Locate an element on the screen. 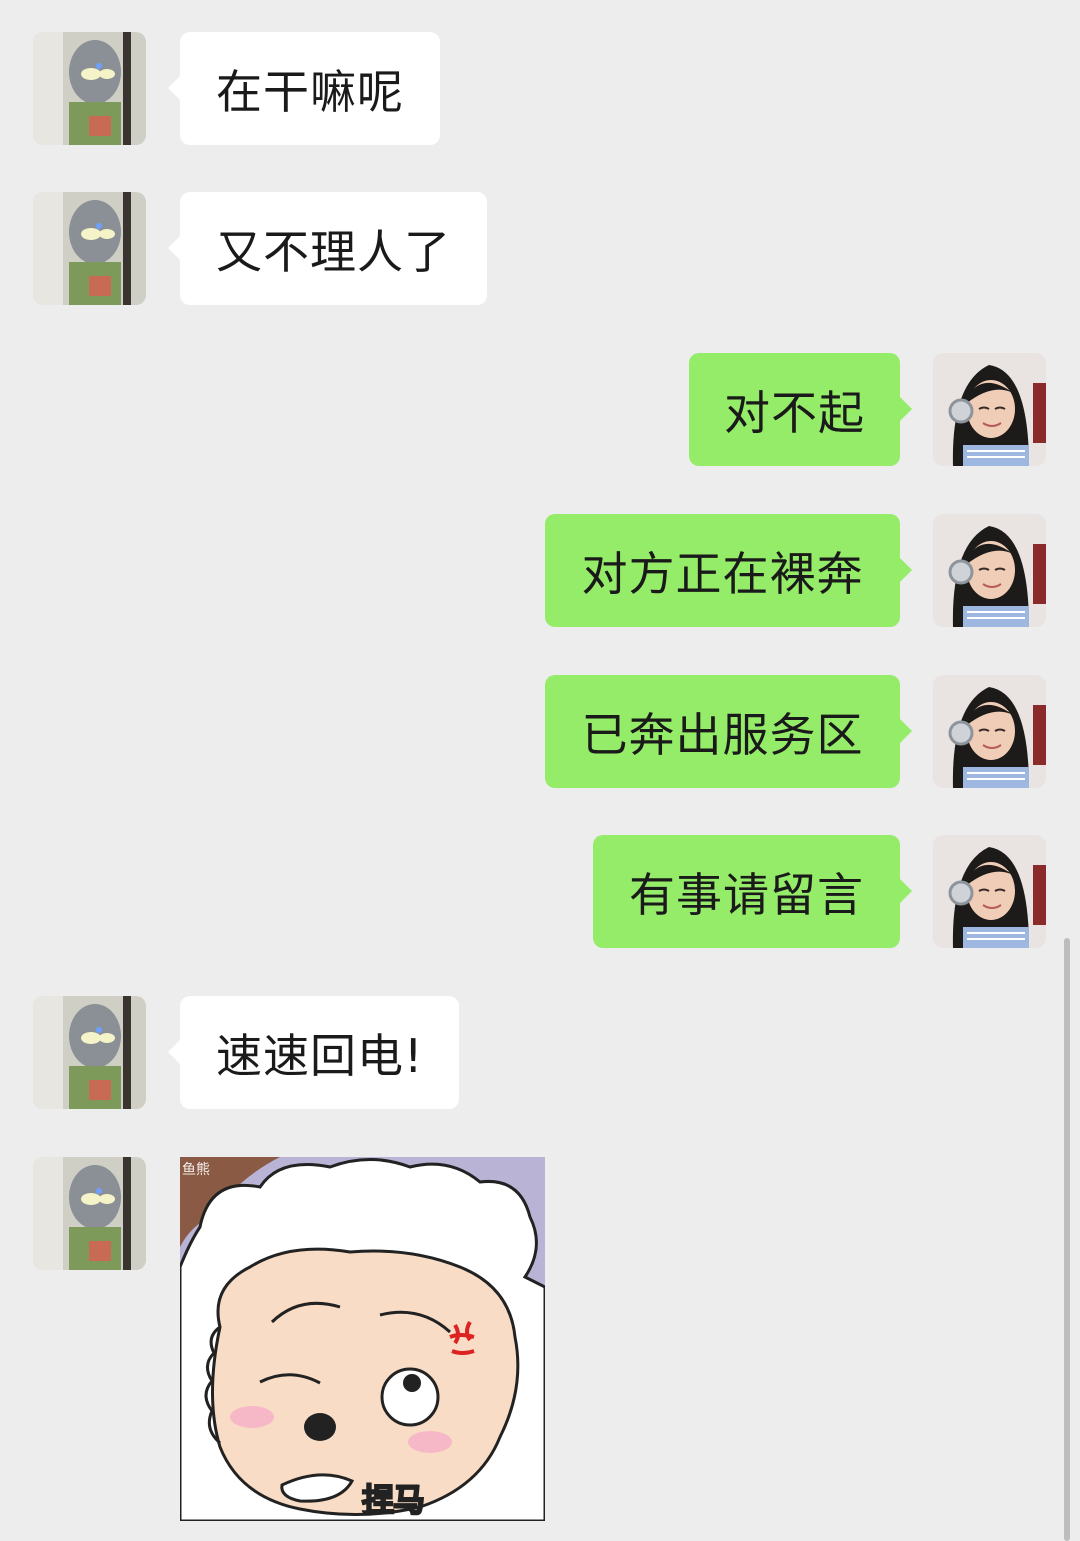  message-bubble-incoming: 又不理人了 is located at coordinates (327, 248).